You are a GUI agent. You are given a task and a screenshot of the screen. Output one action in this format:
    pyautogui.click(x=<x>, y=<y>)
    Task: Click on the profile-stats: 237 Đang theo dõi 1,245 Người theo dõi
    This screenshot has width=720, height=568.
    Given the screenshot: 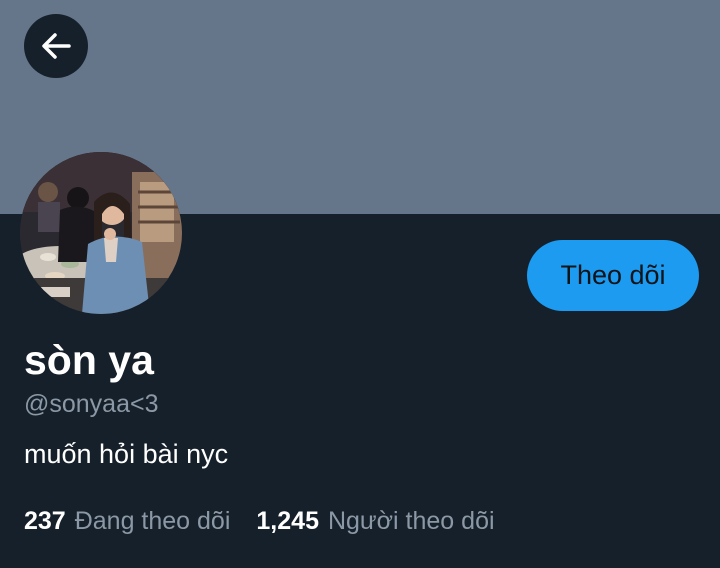 What is the action you would take?
    pyautogui.click(x=259, y=521)
    